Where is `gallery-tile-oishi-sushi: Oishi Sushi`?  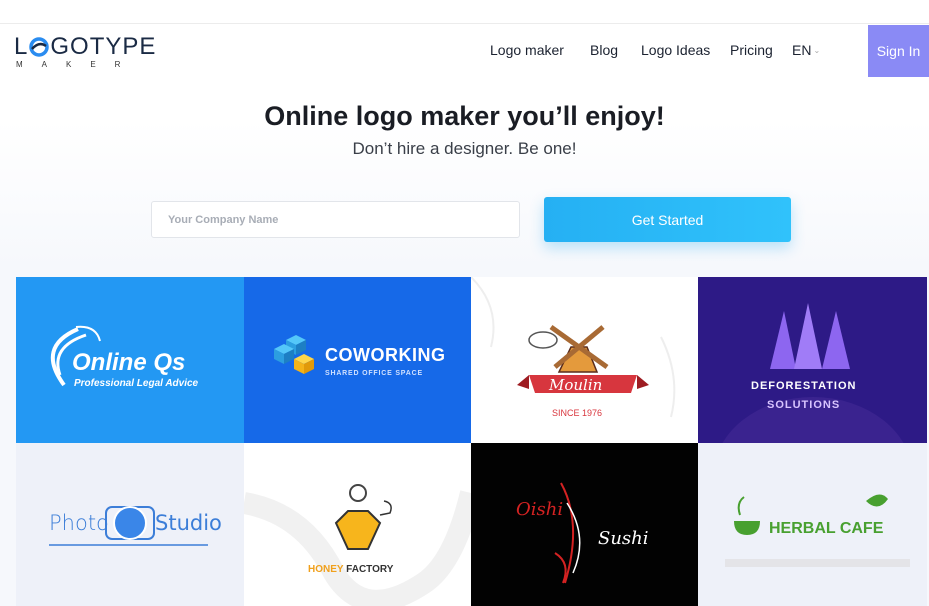 gallery-tile-oishi-sushi: Oishi Sushi is located at coordinates (584, 524).